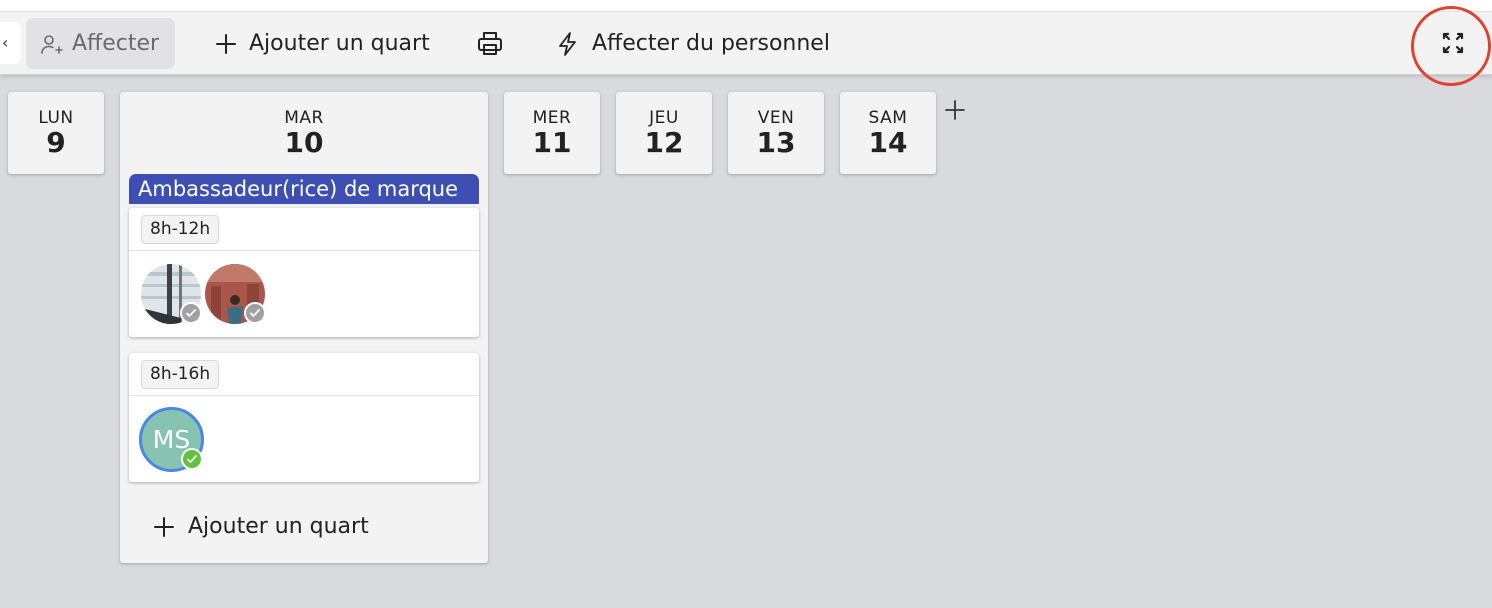  Describe the element at coordinates (304, 142) in the screenshot. I see `day-number: 10` at that location.